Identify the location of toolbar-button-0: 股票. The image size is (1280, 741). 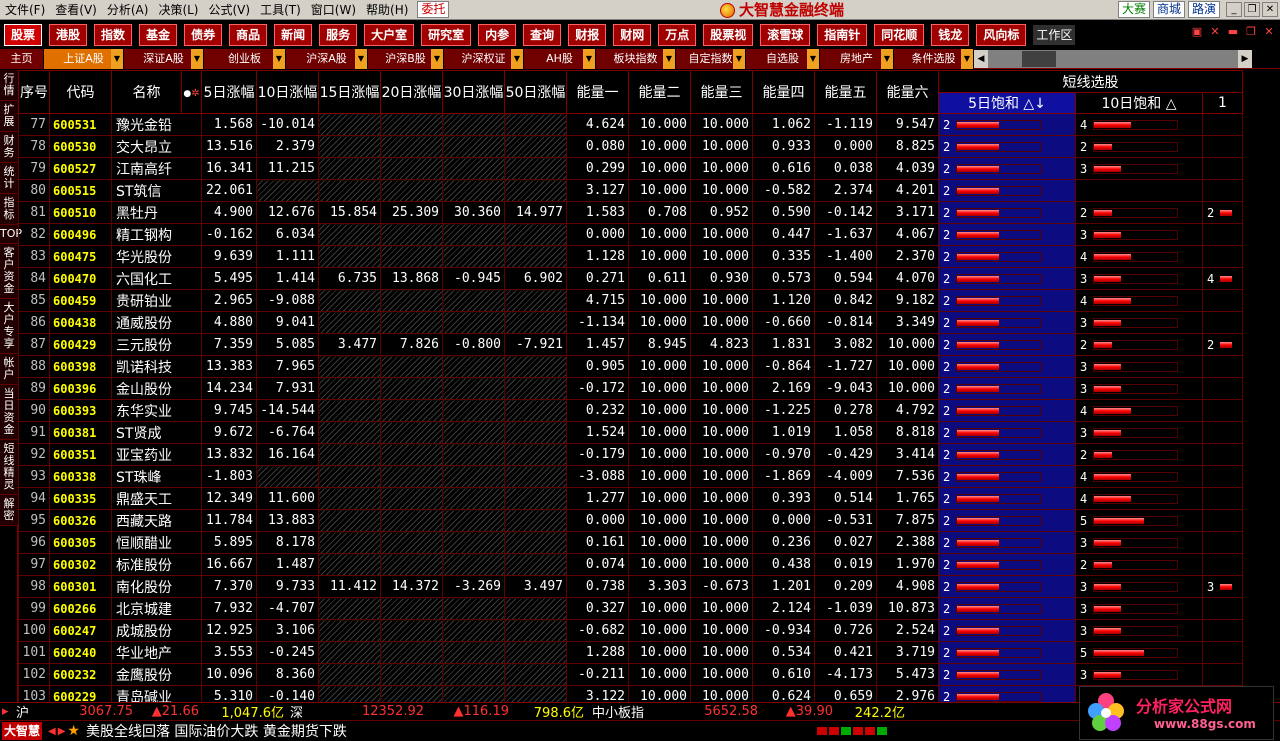
(23, 35).